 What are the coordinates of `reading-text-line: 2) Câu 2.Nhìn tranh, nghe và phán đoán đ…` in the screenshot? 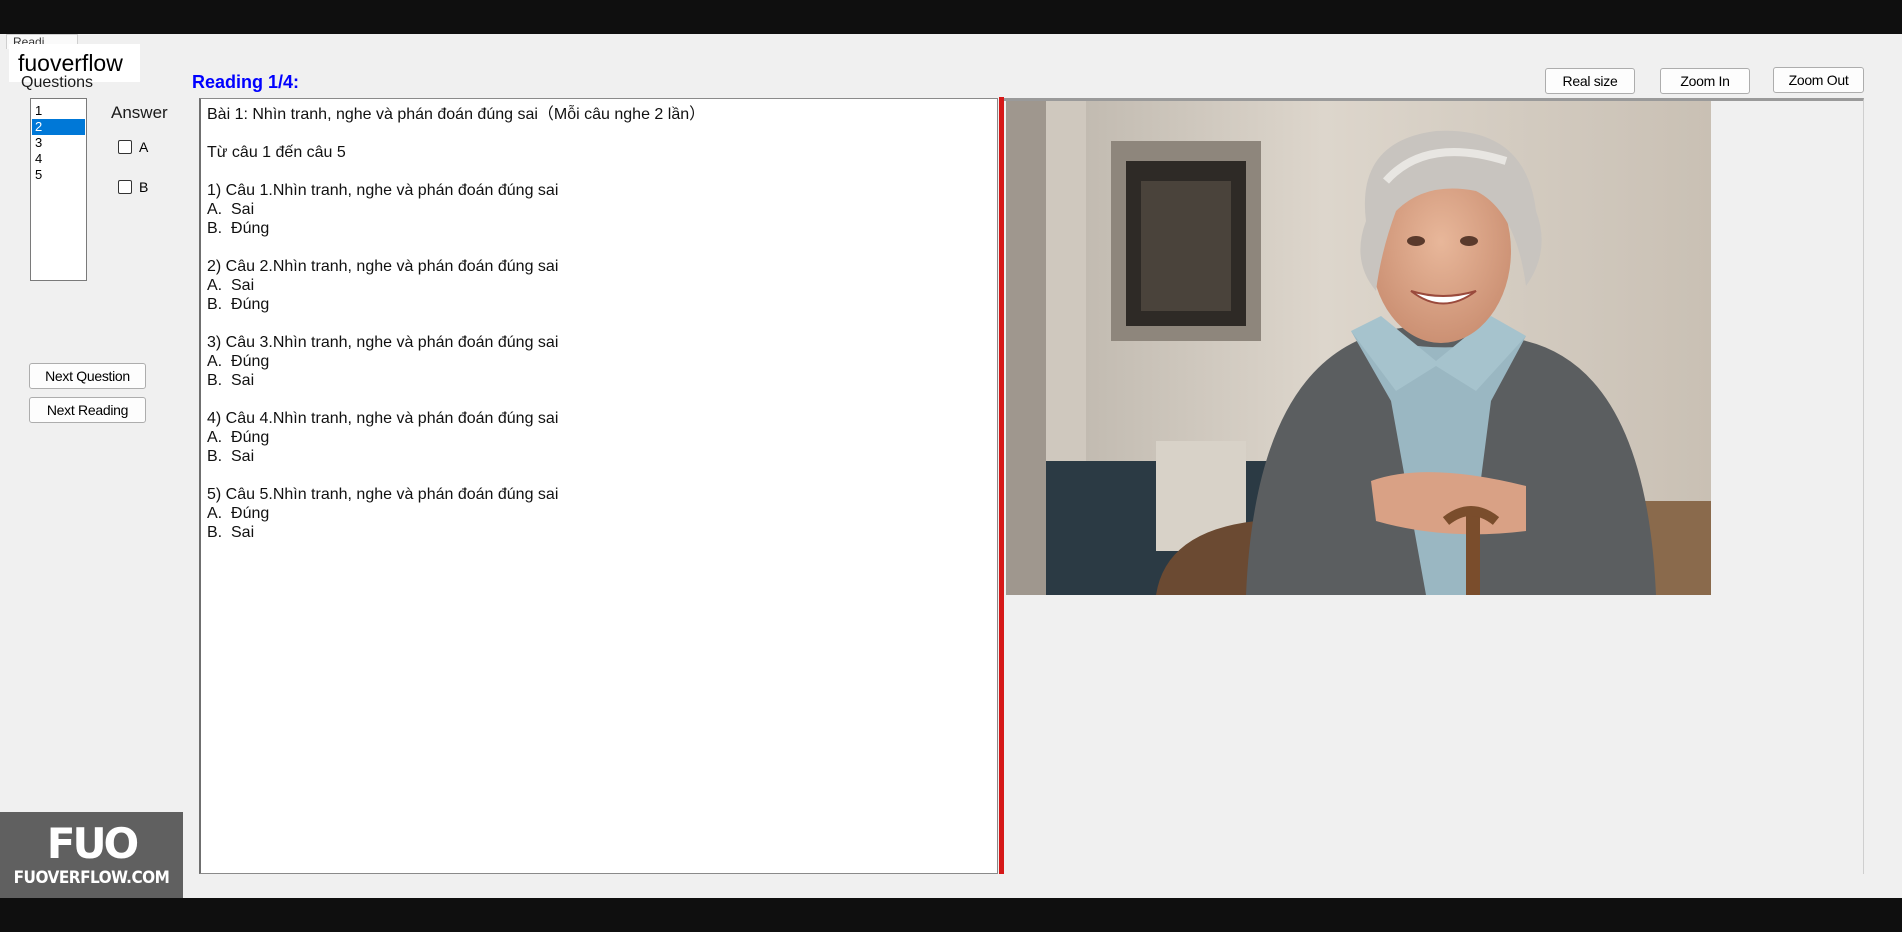 It's located at (383, 266).